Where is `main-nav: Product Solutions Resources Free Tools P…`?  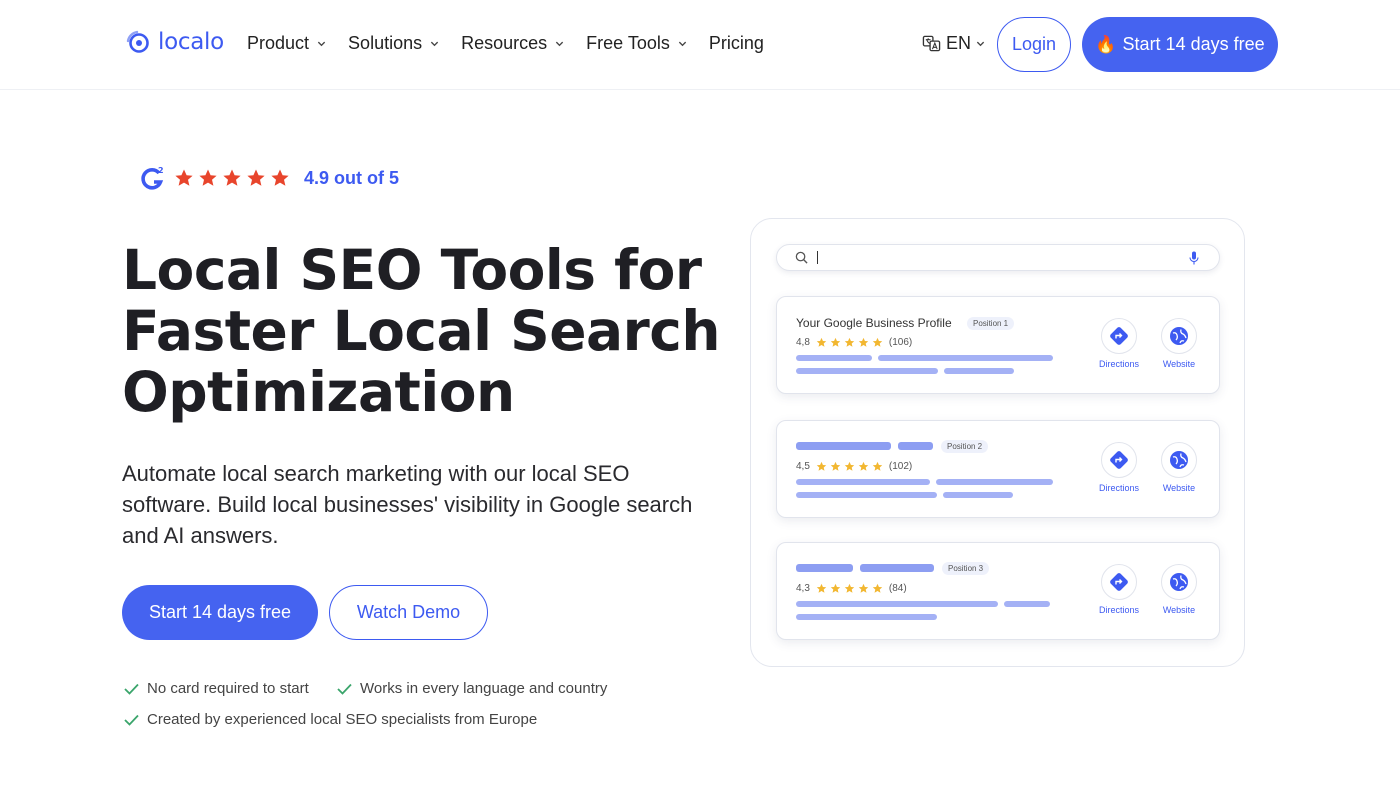
main-nav: Product Solutions Resources Free Tools P… is located at coordinates (516, 43).